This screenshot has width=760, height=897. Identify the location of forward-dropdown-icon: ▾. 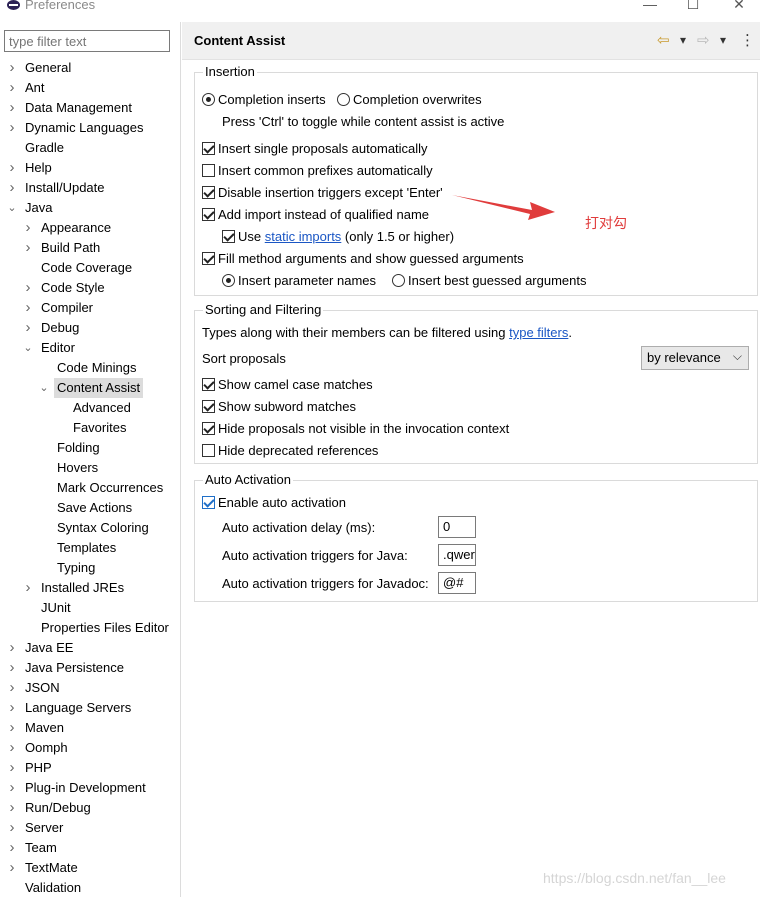
(723, 40).